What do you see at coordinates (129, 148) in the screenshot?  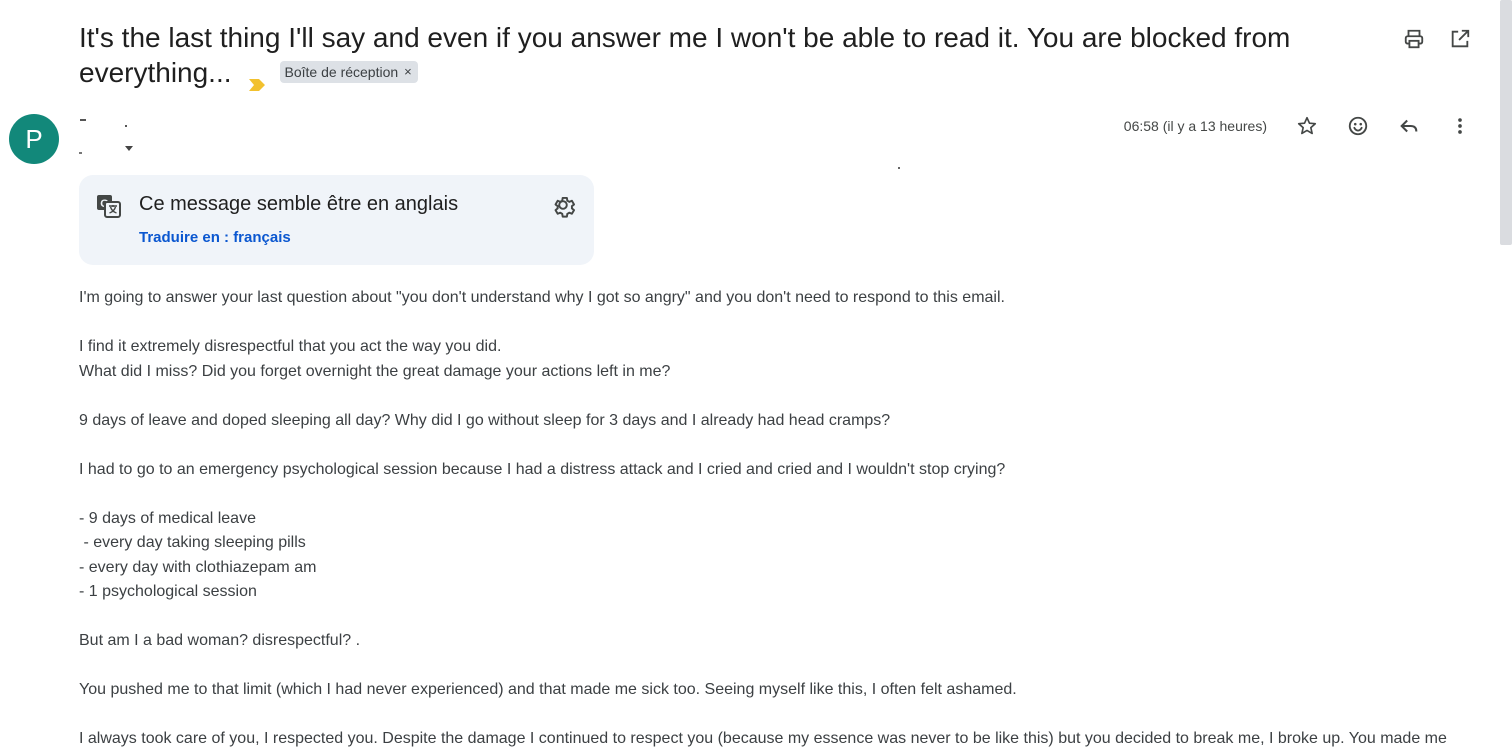 I see `show-details-chevron-down-icon` at bounding box center [129, 148].